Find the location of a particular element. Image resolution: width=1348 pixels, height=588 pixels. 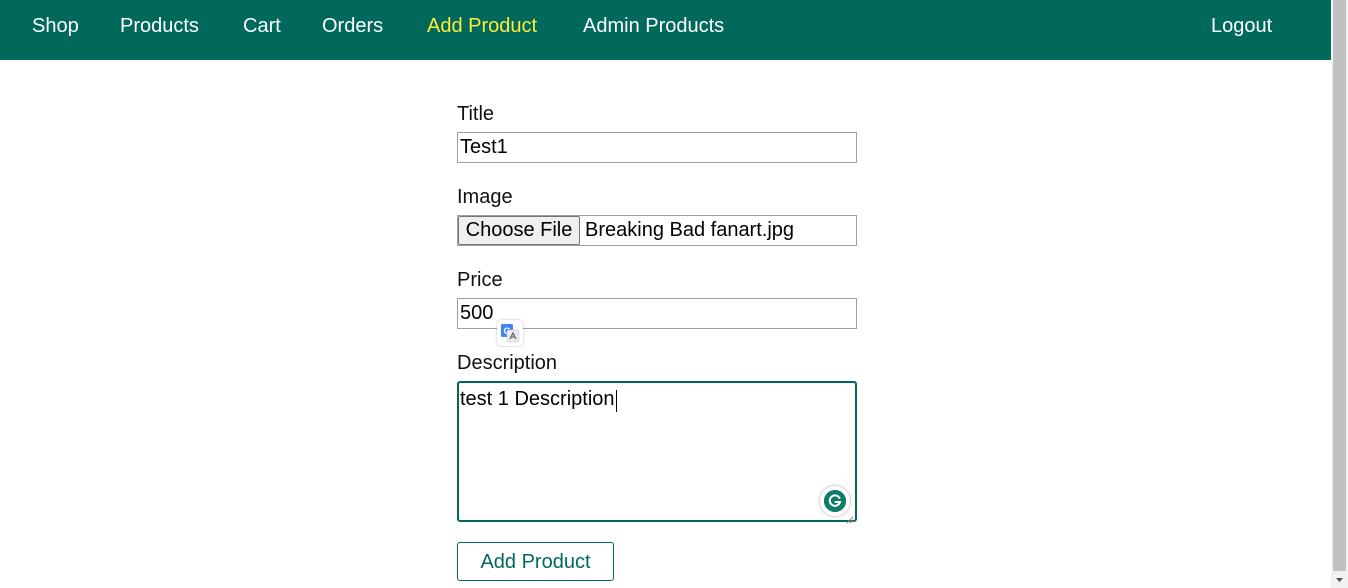

nav-link-shop: Shop is located at coordinates (55, 26).